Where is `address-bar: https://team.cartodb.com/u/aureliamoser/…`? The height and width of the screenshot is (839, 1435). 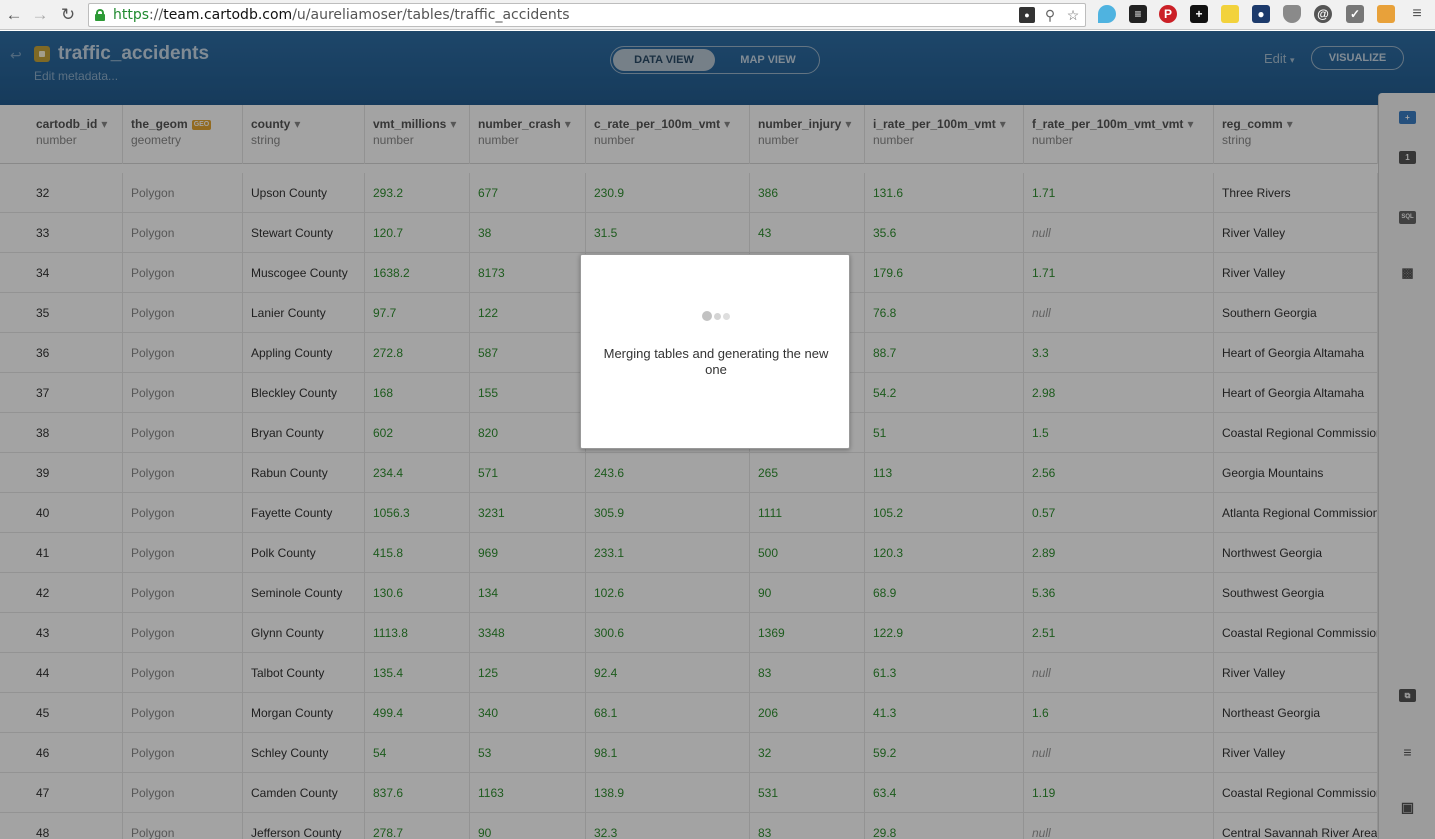 address-bar: https://team.cartodb.com/u/aureliamoser/… is located at coordinates (587, 15).